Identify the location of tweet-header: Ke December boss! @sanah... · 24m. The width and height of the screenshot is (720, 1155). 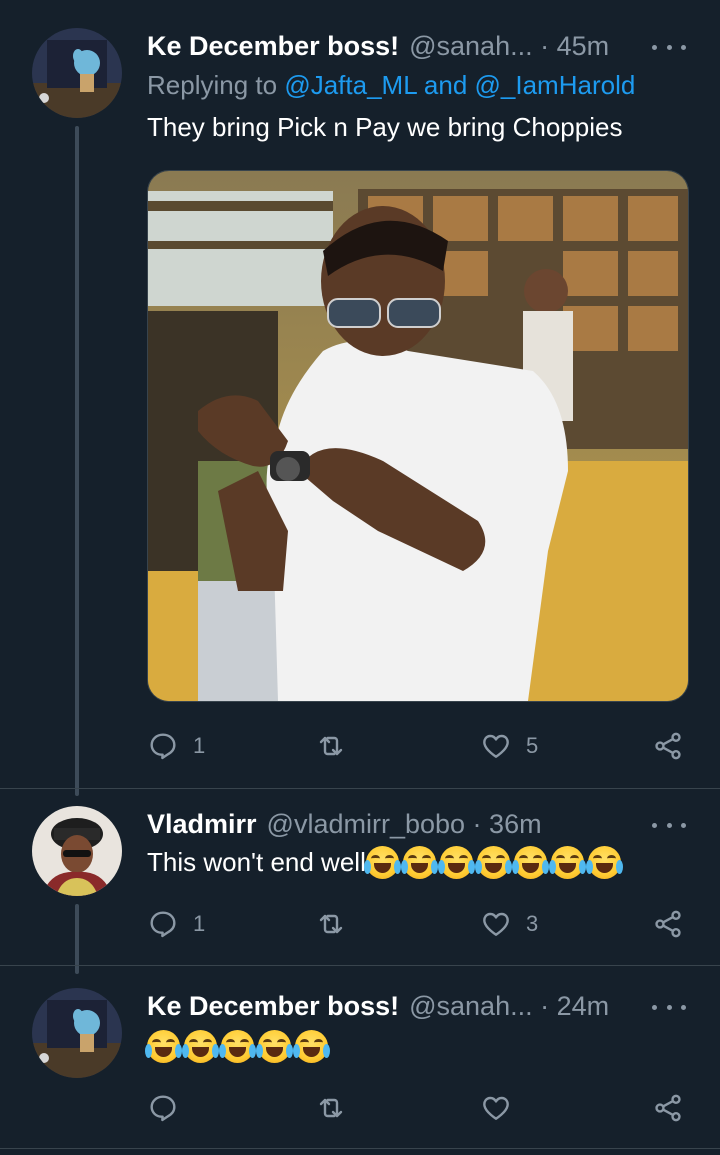
(378, 1006).